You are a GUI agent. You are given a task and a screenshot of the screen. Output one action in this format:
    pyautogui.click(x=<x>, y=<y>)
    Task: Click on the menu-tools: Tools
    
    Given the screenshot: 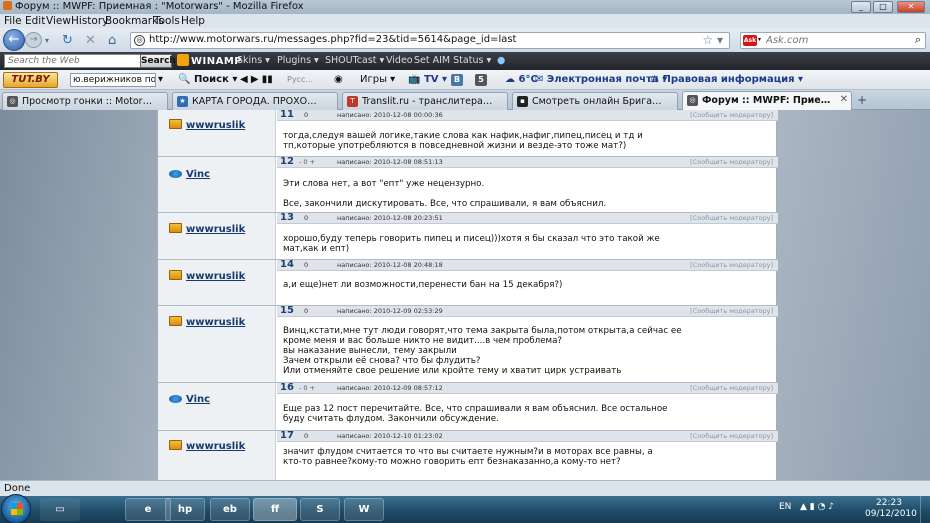 What is the action you would take?
    pyautogui.click(x=167, y=21)
    